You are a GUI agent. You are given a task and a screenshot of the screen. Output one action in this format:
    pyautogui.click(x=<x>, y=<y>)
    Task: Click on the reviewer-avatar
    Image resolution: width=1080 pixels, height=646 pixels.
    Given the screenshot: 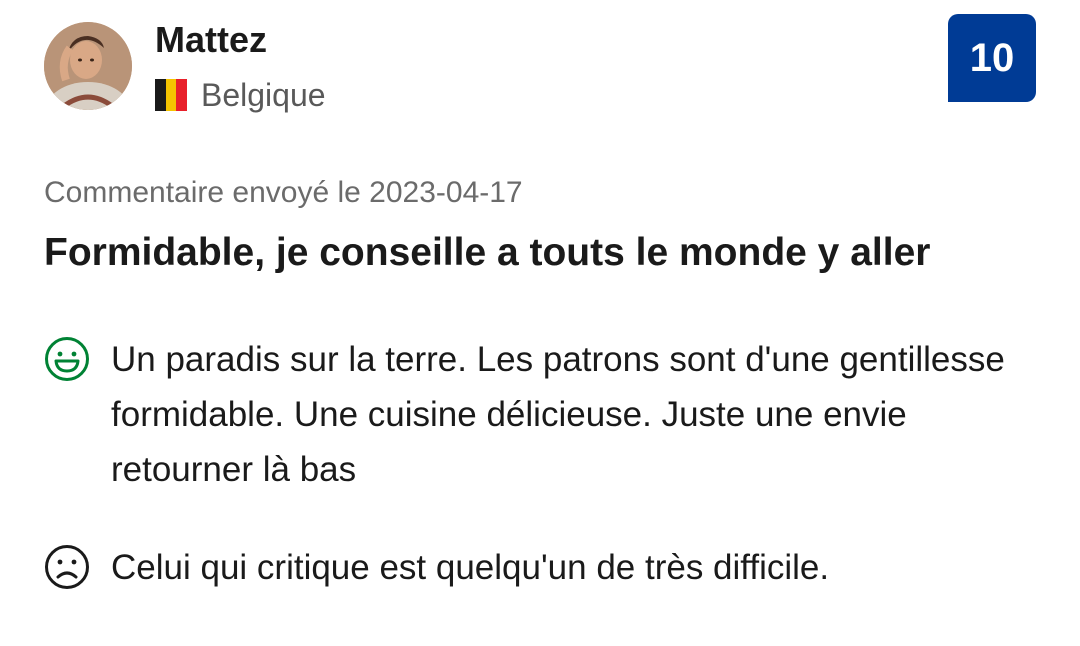 What is the action you would take?
    pyautogui.click(x=88, y=66)
    